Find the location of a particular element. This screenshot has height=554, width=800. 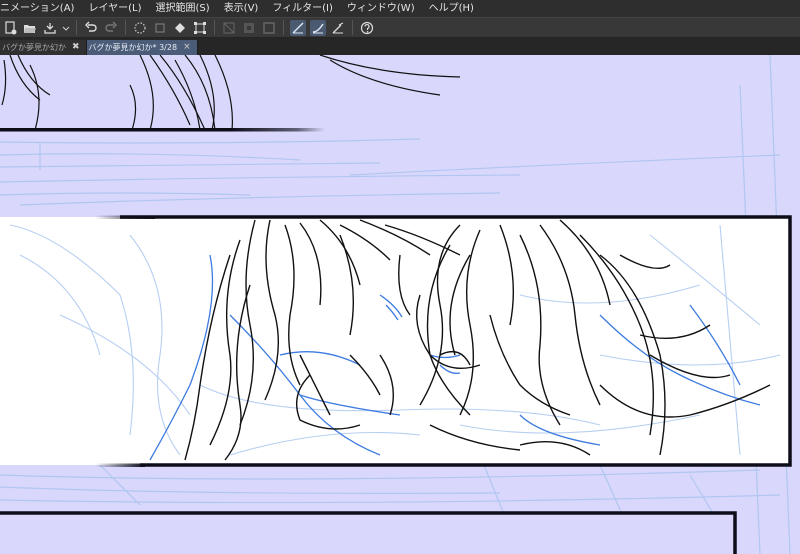

redo-icon is located at coordinates (111, 28).